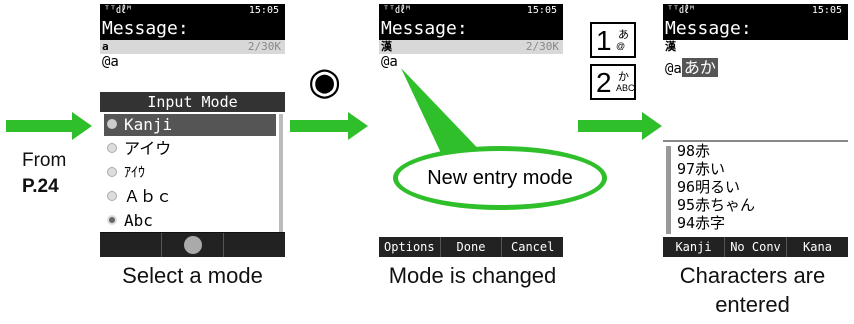  What do you see at coordinates (148, 148) in the screenshot?
I see `option-label: アイウ` at bounding box center [148, 148].